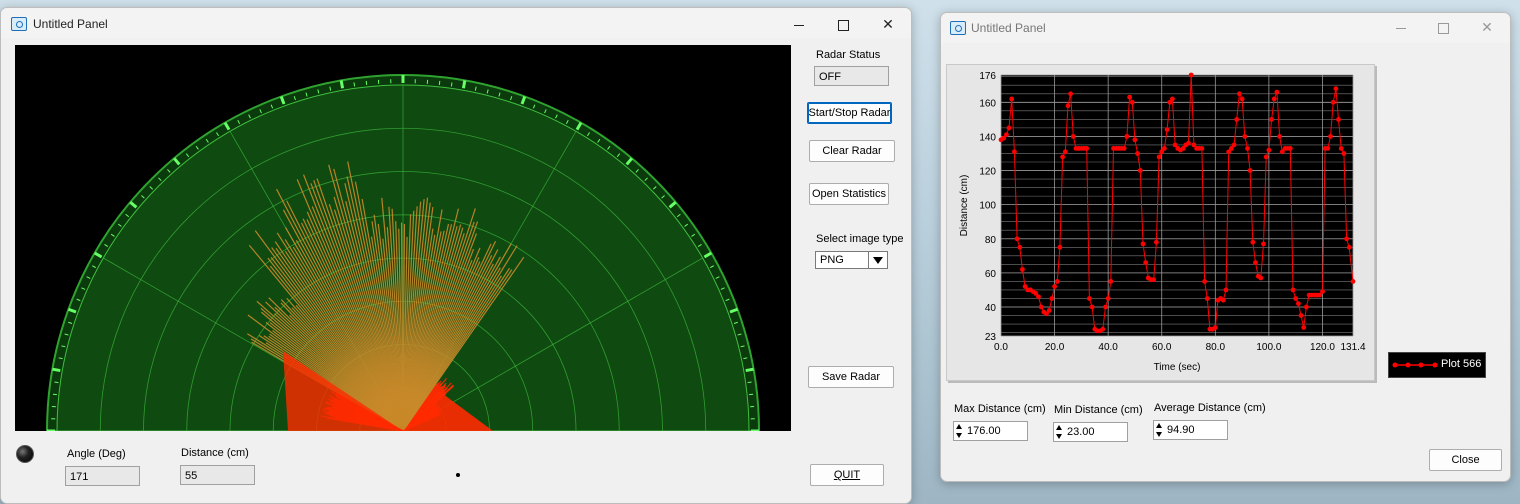 Image resolution: width=1520 pixels, height=504 pixels. Describe the element at coordinates (749, 370) in the screenshot. I see `rim-tick` at that location.